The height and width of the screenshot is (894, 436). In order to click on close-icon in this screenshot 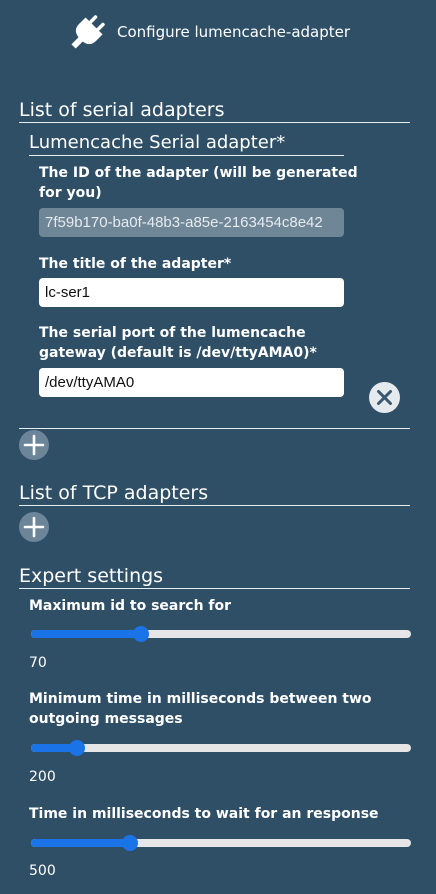, I will do `click(384, 397)`.